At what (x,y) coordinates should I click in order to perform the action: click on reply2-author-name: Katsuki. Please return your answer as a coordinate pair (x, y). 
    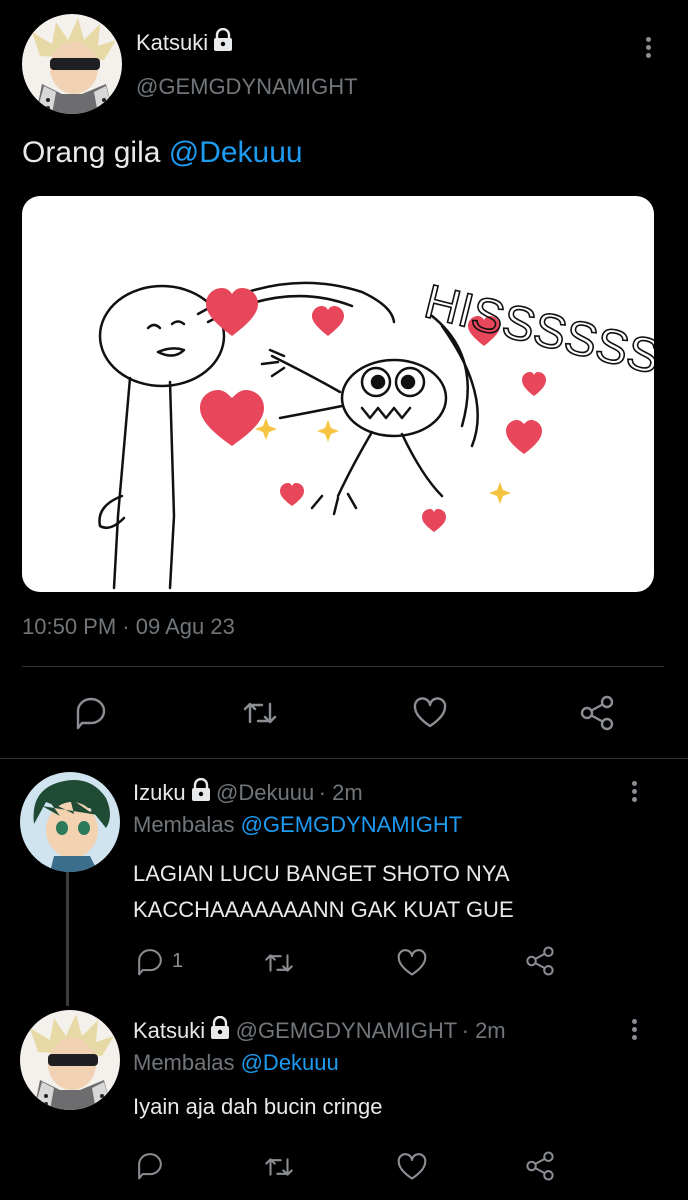
    Looking at the image, I should click on (169, 1030).